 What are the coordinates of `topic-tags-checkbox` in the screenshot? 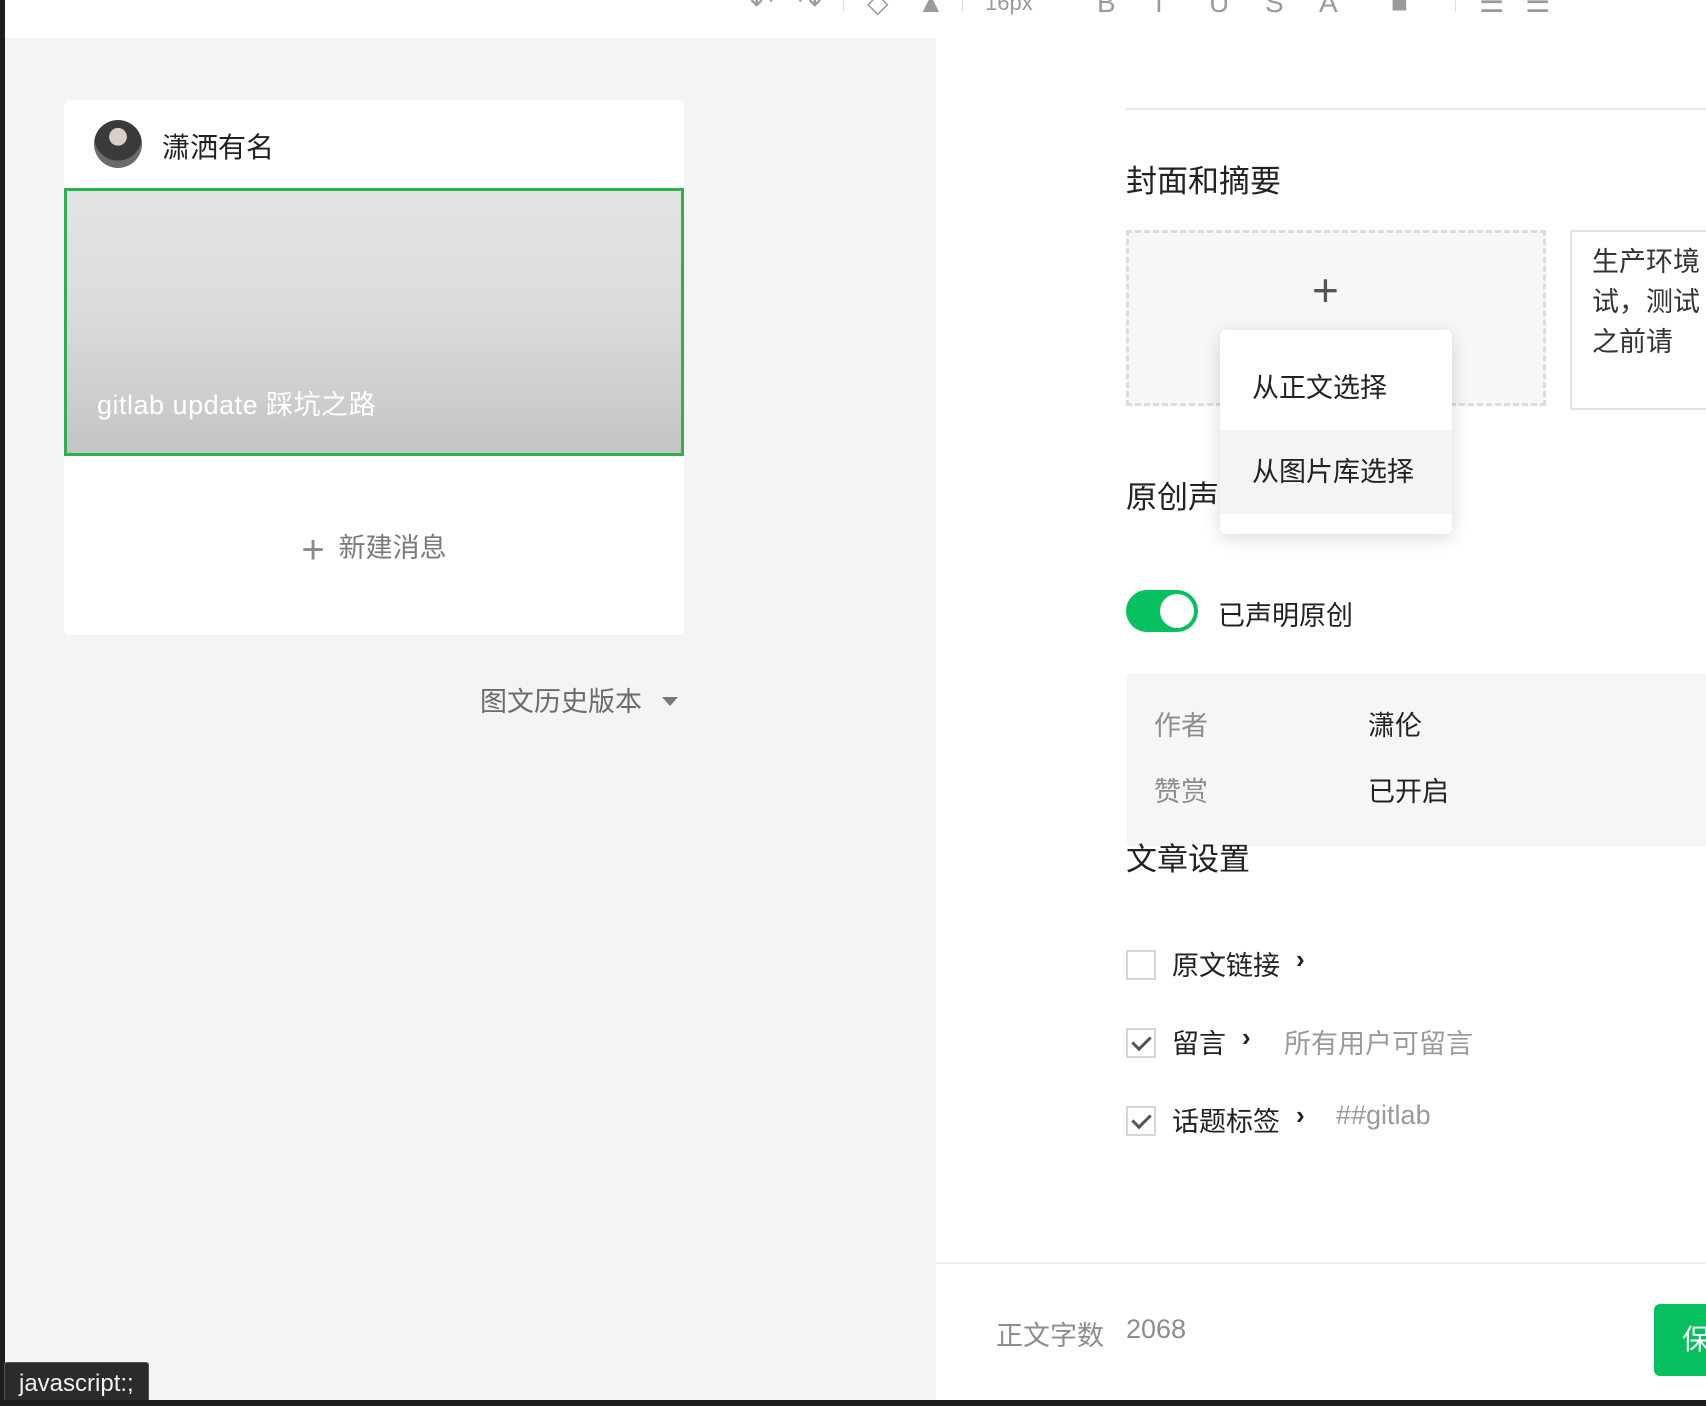 It's located at (1141, 1121).